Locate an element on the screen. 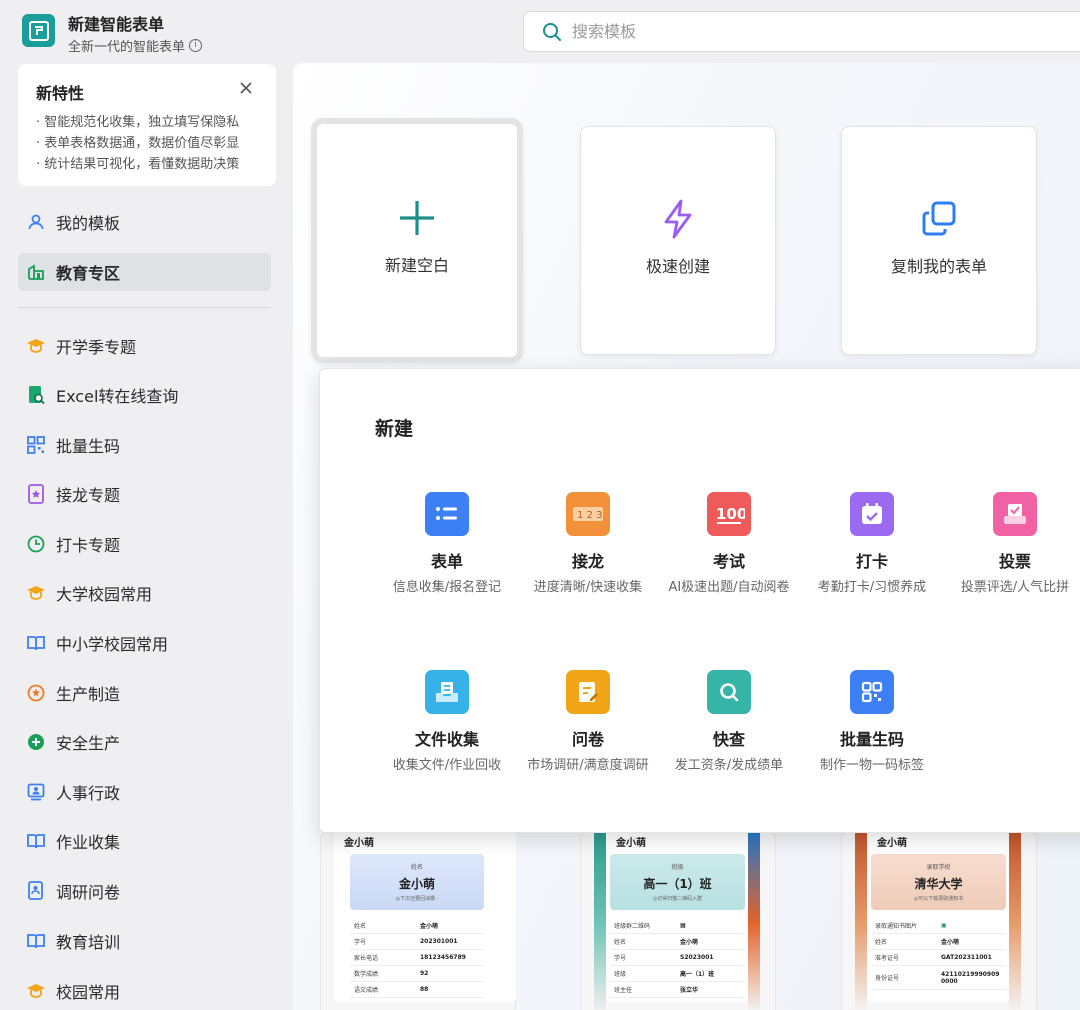  card-label: 复制我的表单 is located at coordinates (938, 266).